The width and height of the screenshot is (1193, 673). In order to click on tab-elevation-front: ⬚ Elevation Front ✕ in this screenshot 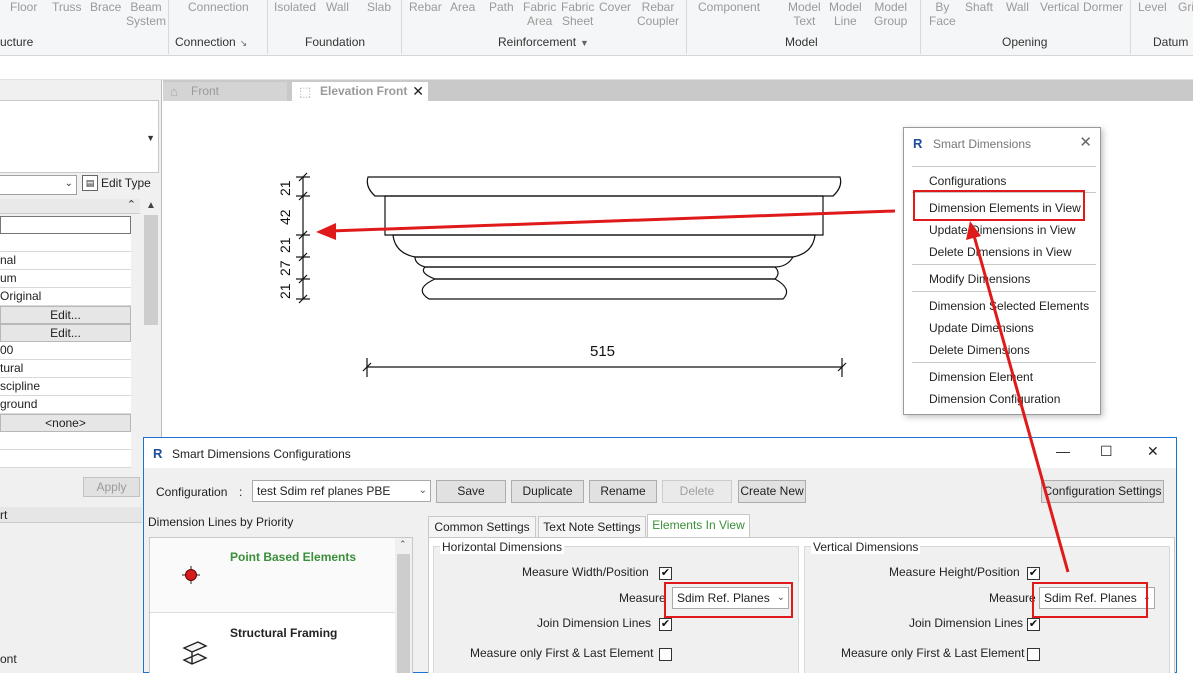, I will do `click(360, 91)`.